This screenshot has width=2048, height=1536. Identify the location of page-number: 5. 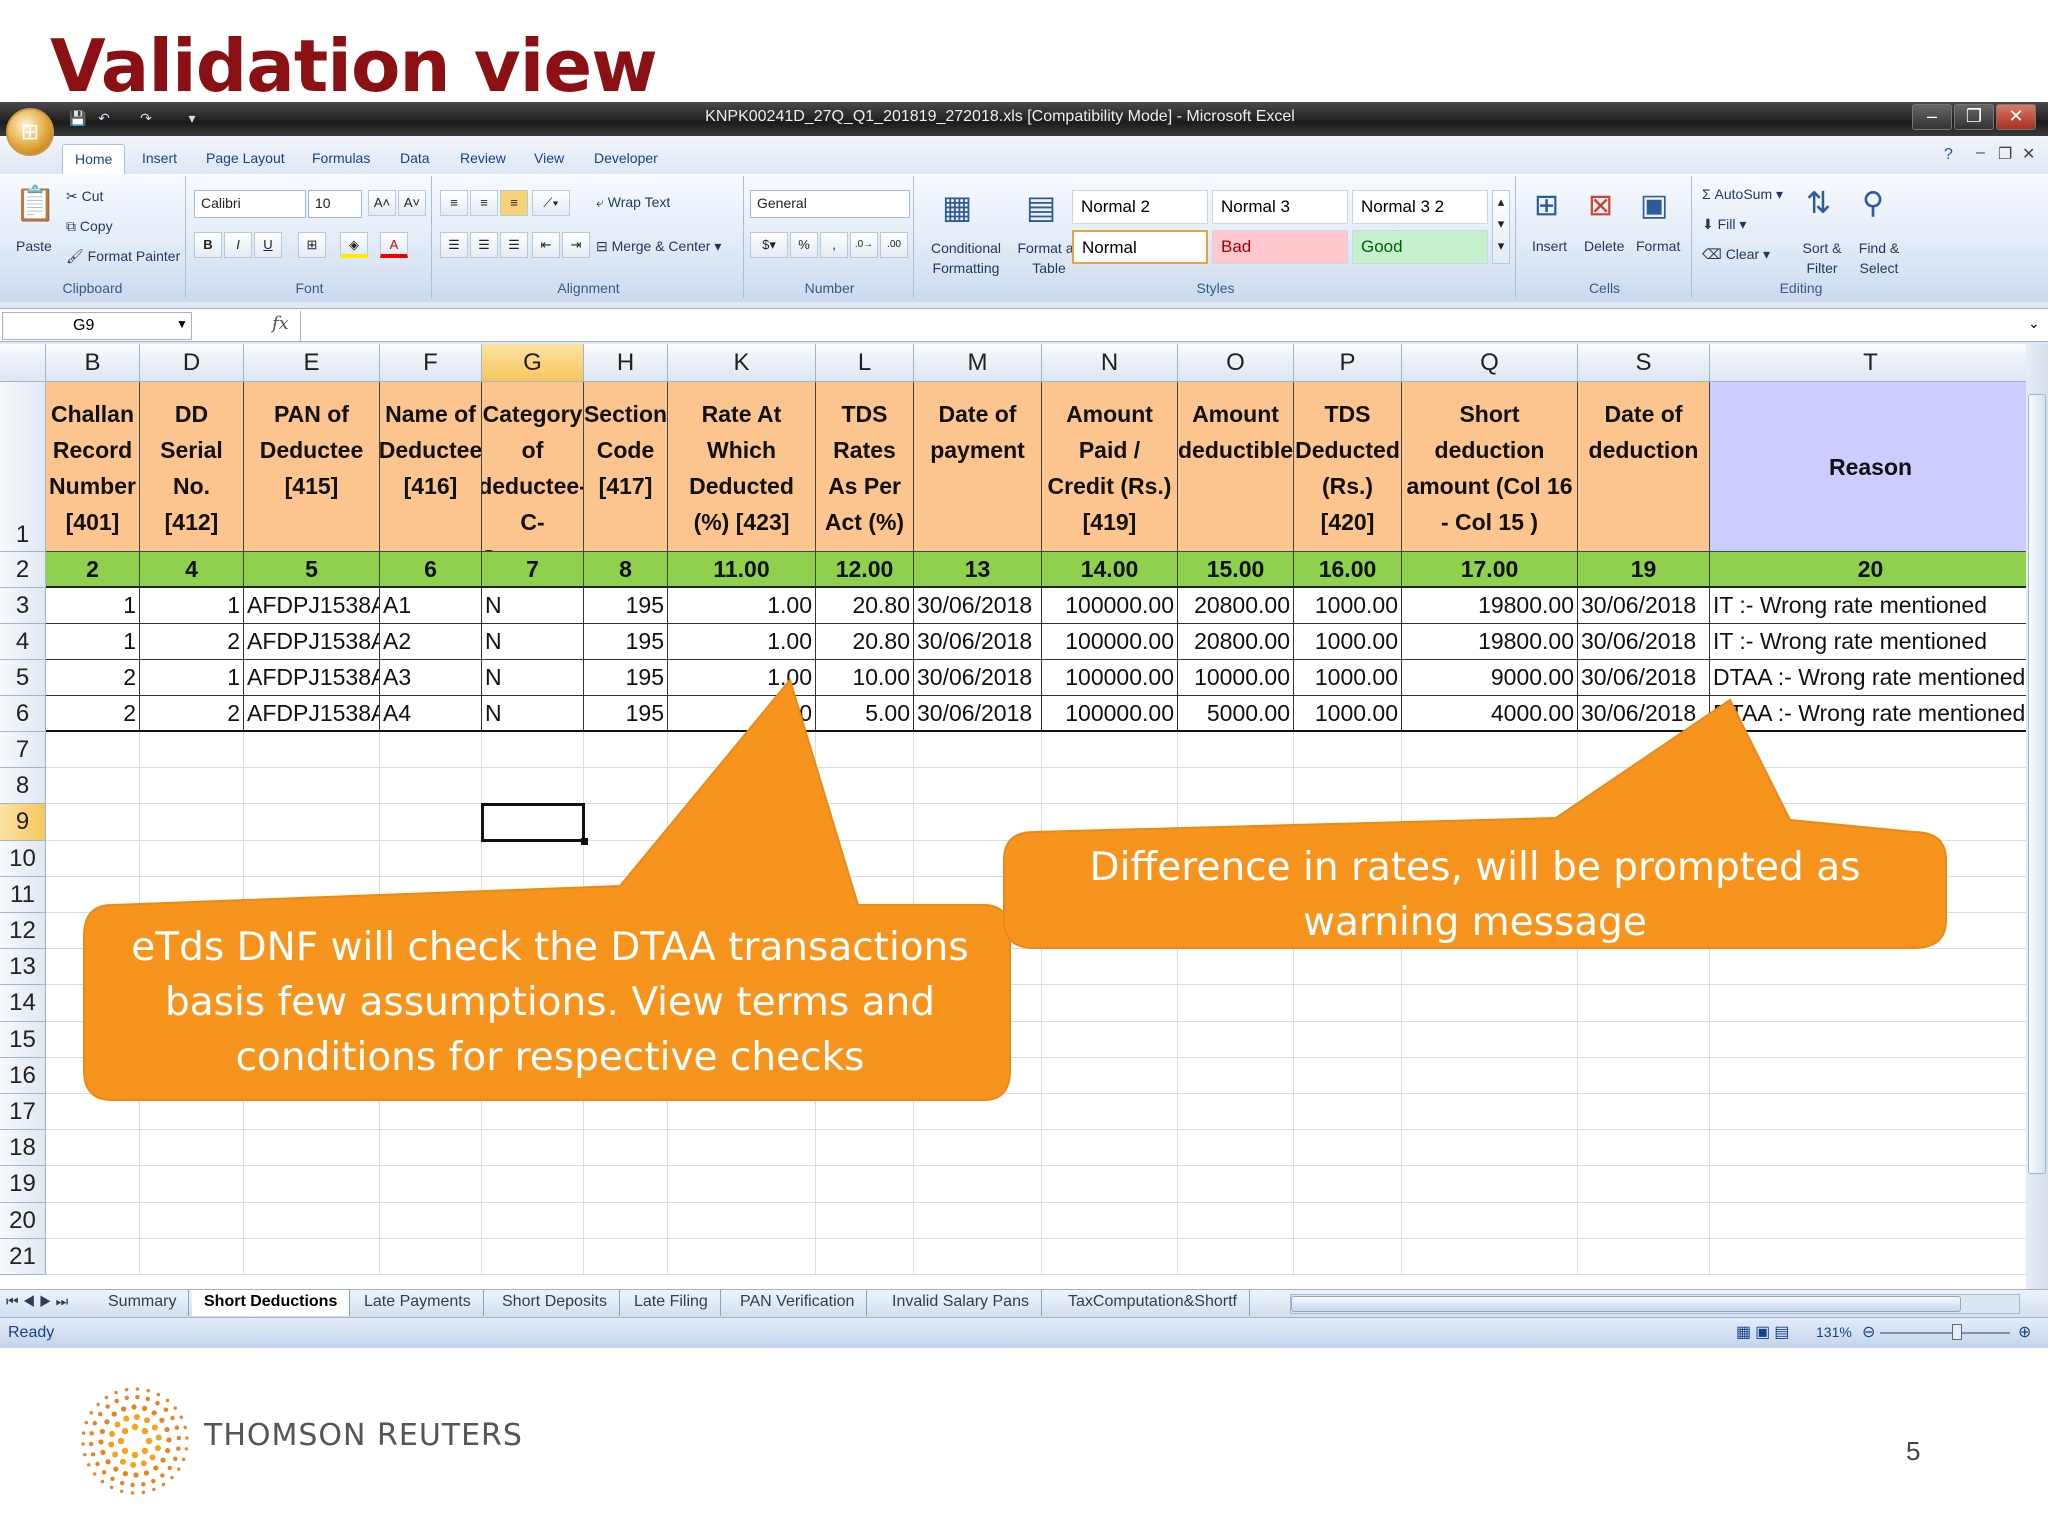
(1913, 1451).